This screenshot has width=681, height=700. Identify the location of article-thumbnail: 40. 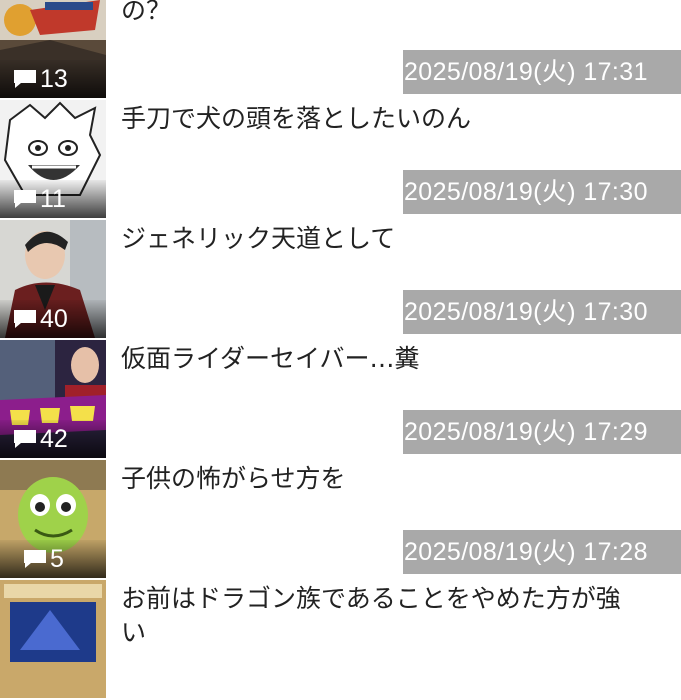
(53, 279).